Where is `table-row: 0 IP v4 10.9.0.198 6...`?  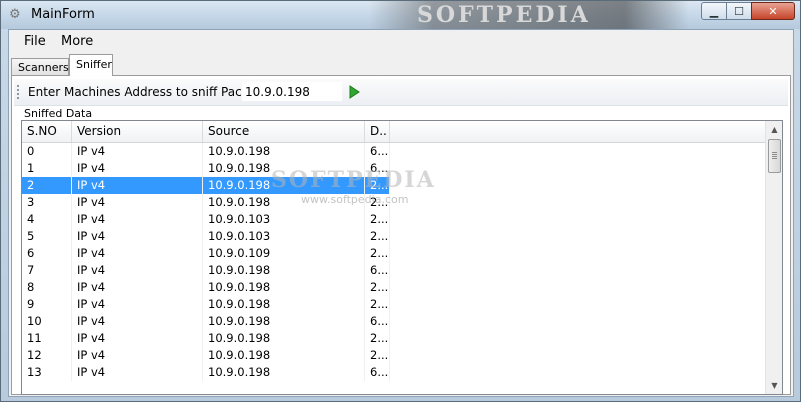
table-row: 0 IP v4 10.9.0.198 6... is located at coordinates (393, 151).